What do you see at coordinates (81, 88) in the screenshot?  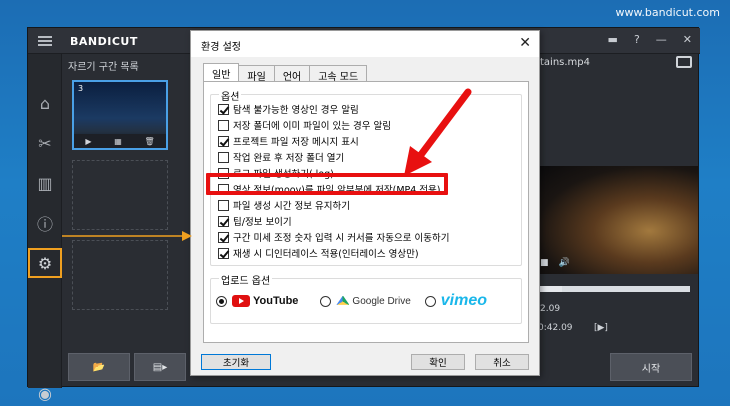 I see `segment-number: 3` at bounding box center [81, 88].